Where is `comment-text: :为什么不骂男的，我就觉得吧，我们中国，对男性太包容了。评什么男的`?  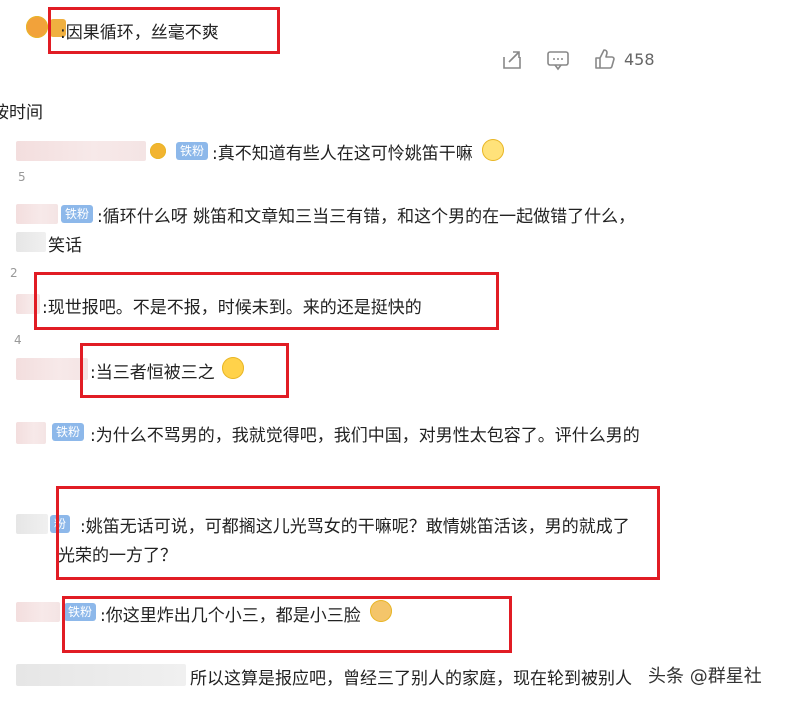
comment-text: :为什么不骂男的，我就觉得吧，我们中国，对男性太包容了。评什么男的 is located at coordinates (365, 436).